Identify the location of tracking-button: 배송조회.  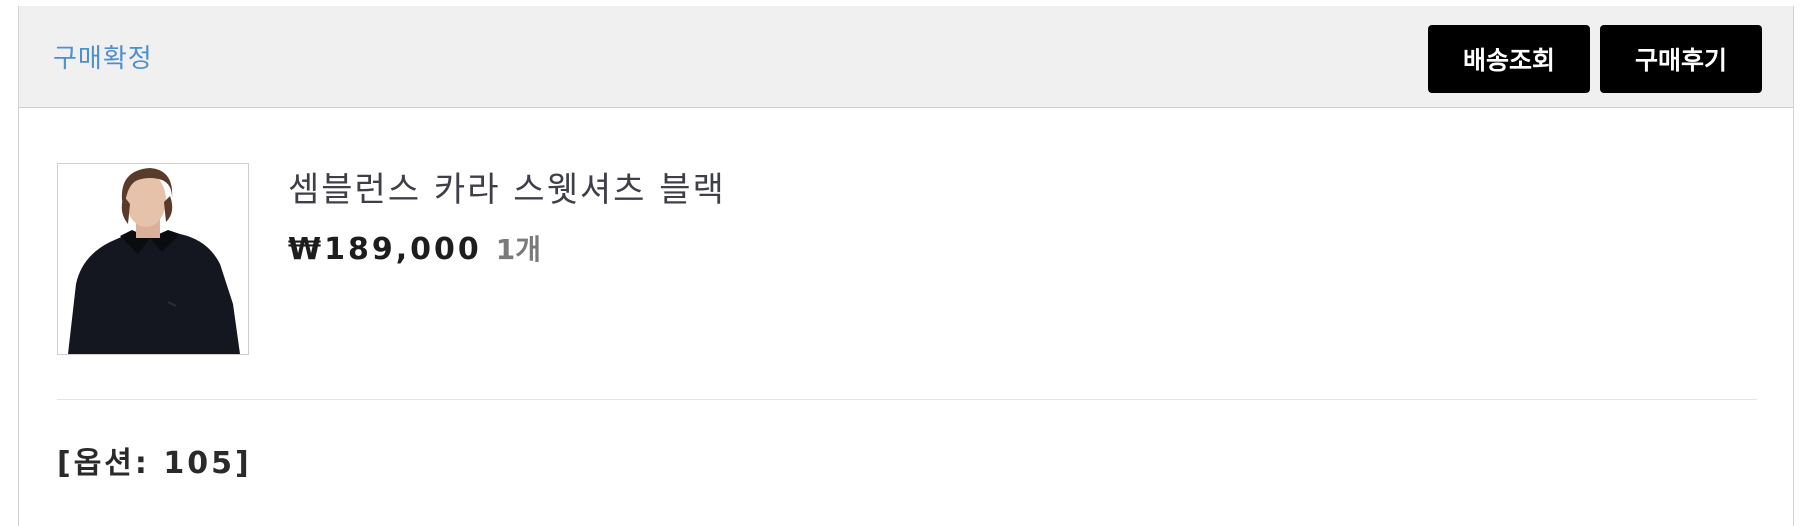
(1509, 59).